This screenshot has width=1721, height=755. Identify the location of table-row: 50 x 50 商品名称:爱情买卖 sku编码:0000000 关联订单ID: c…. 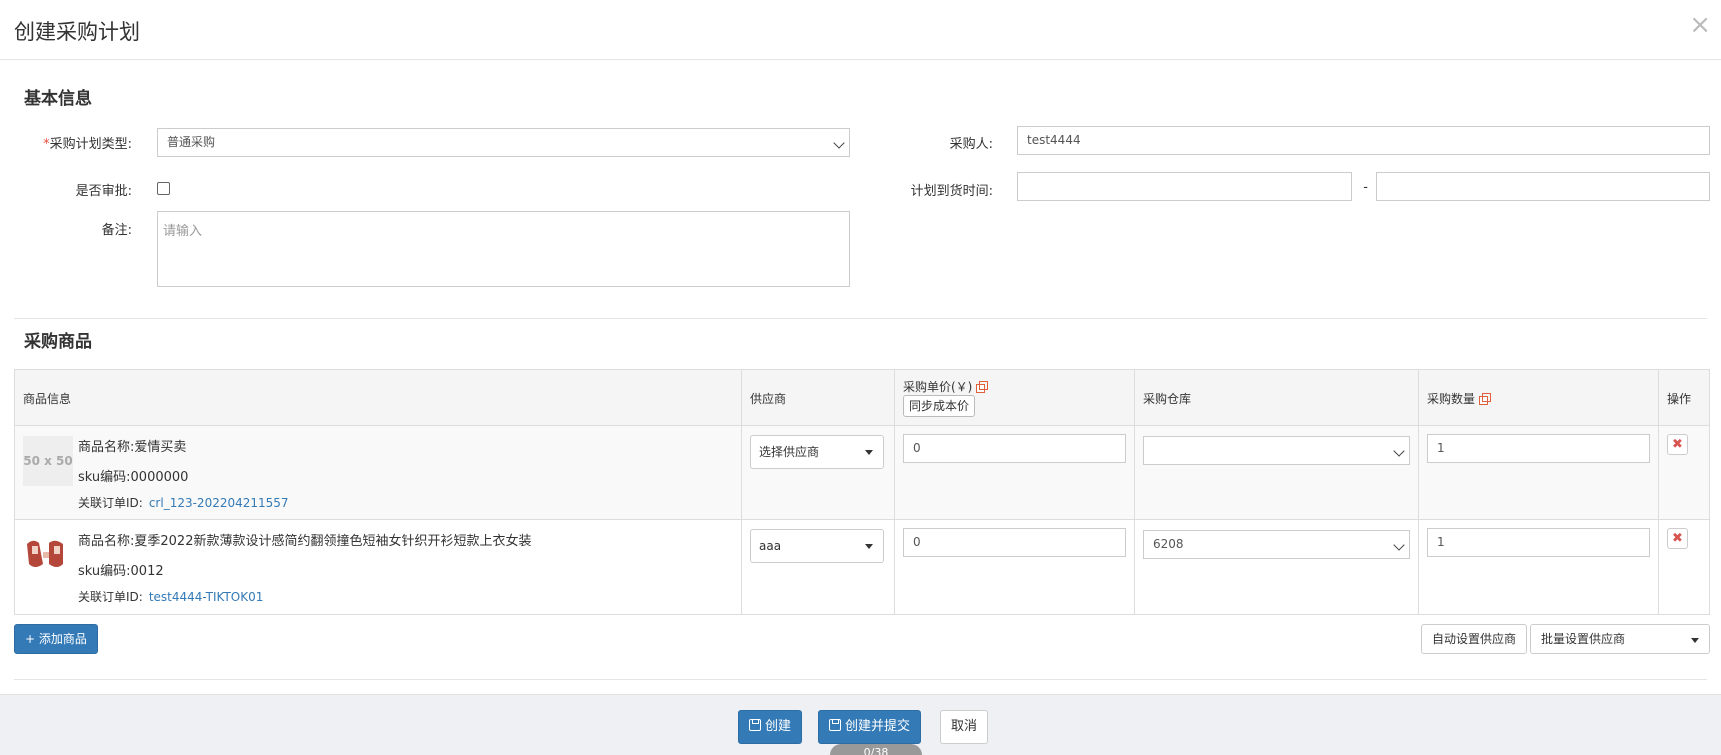
(862, 473).